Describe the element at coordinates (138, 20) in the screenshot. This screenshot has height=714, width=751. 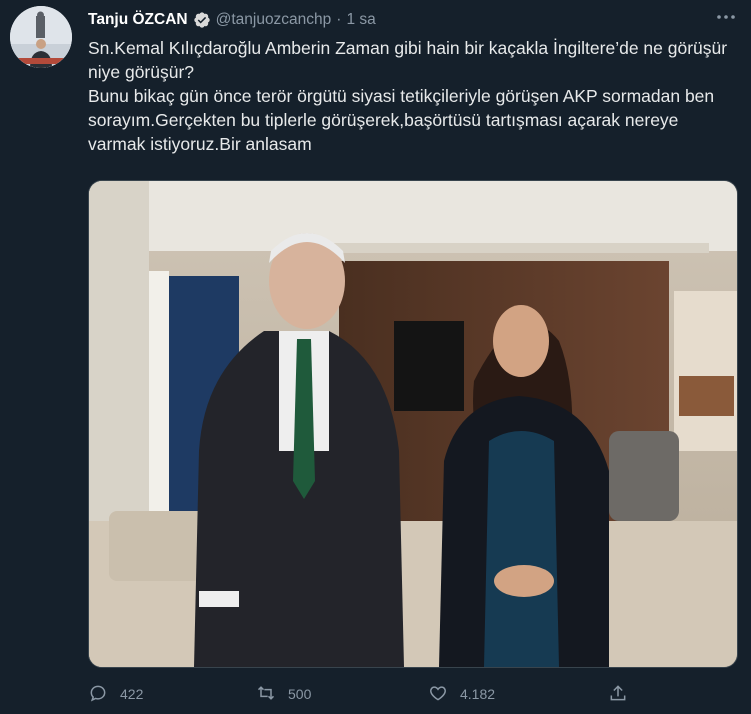
I see `author-name: Tanju ÖZCAN` at that location.